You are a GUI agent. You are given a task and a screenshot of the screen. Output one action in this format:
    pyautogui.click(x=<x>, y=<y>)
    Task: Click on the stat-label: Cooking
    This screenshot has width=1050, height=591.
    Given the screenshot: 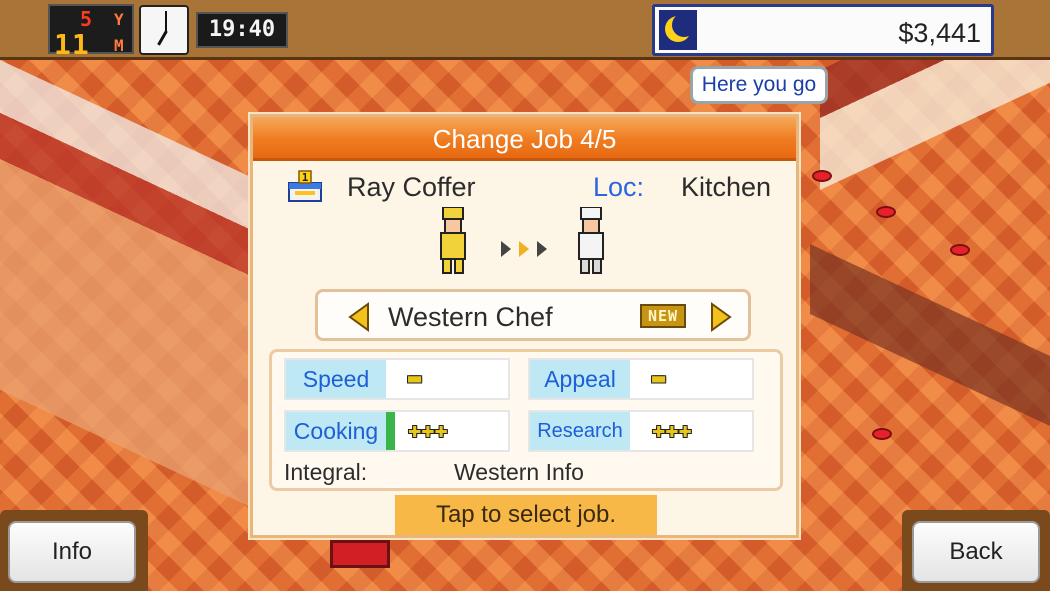 What is the action you would take?
    pyautogui.click(x=336, y=431)
    